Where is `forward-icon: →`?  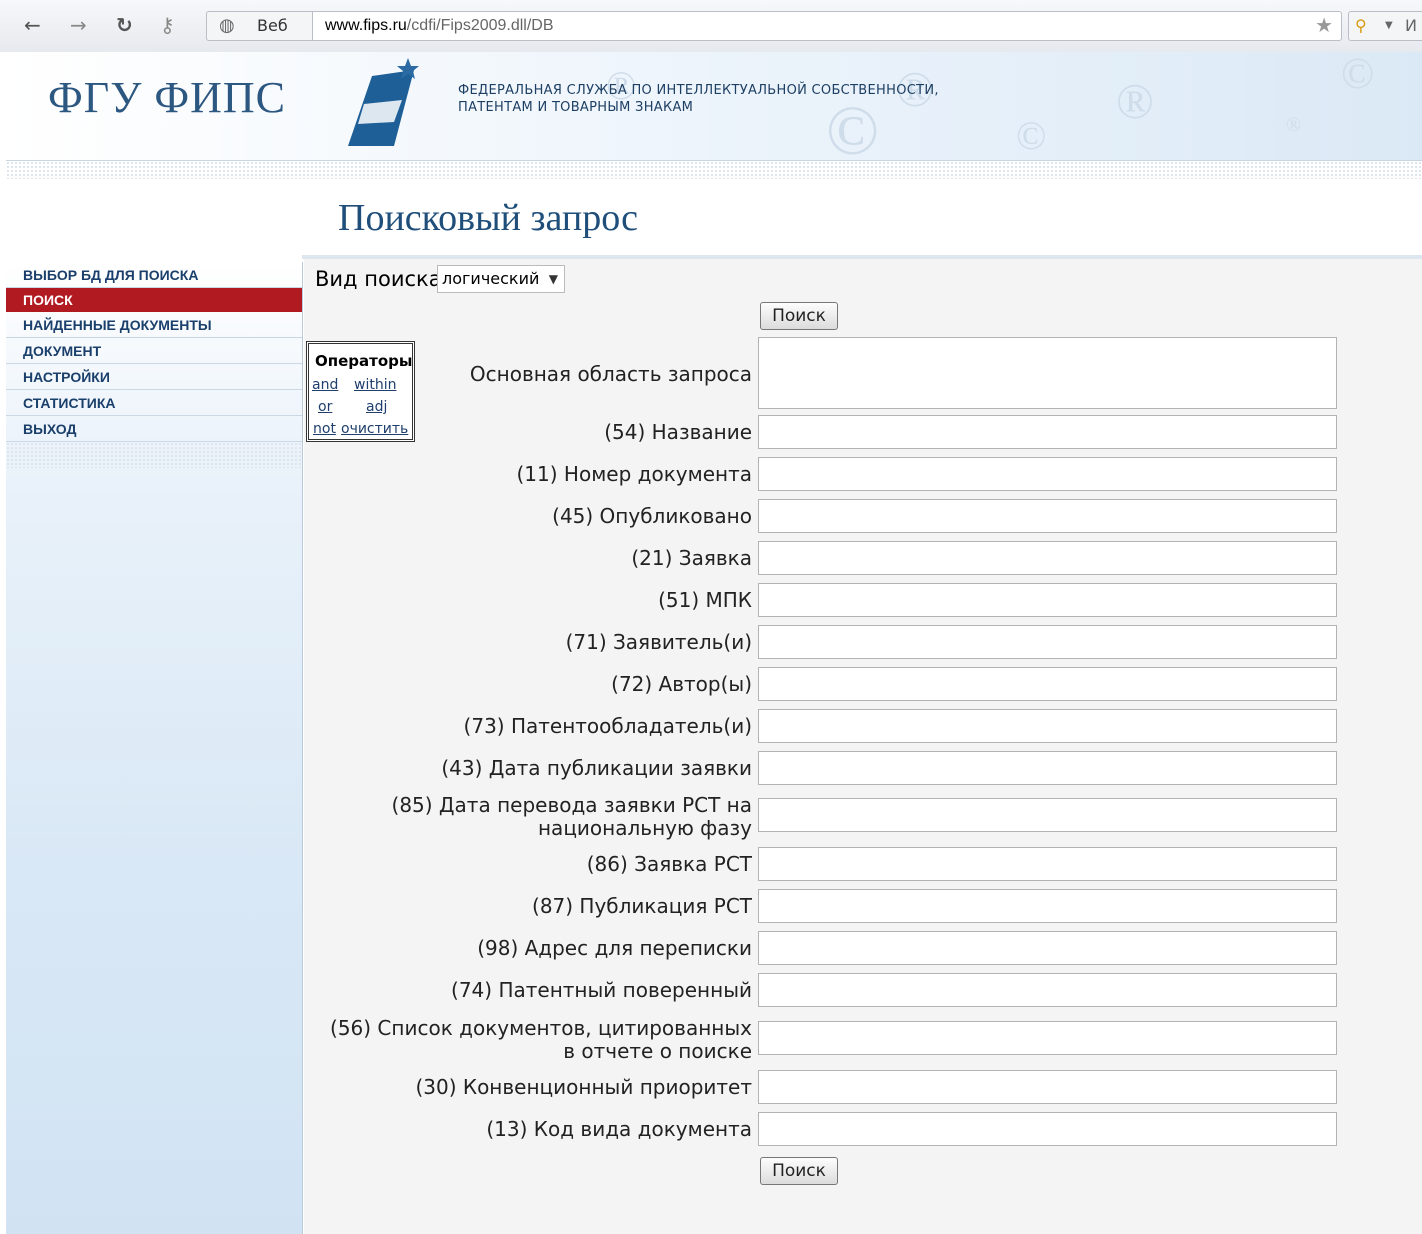
forward-icon: → is located at coordinates (78, 25).